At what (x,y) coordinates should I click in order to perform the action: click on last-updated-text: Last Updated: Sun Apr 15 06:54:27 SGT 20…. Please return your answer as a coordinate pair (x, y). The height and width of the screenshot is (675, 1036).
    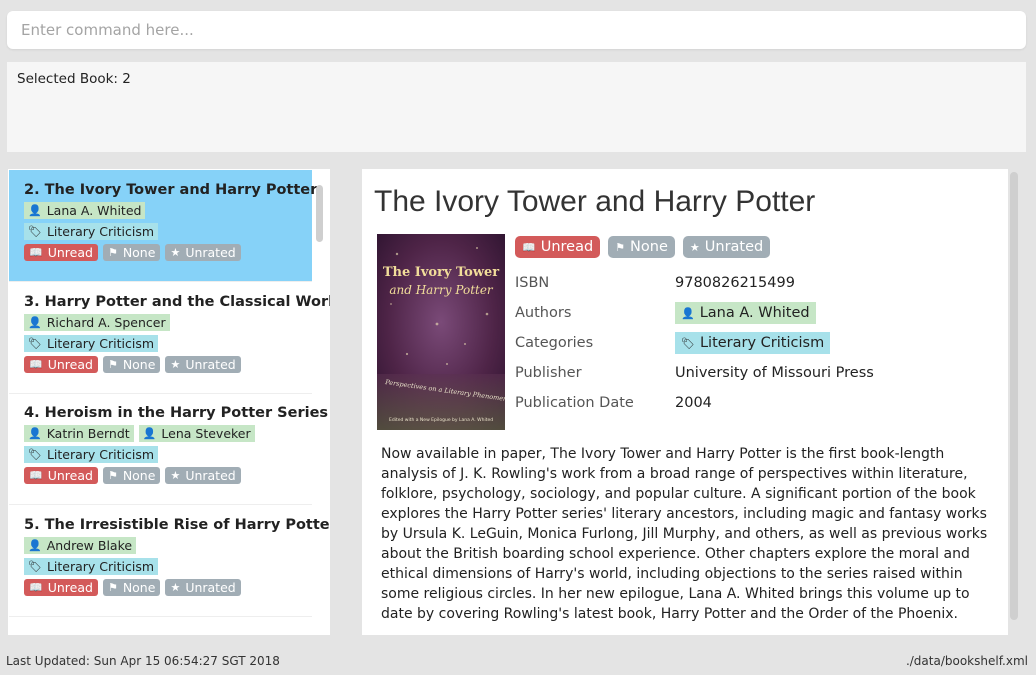
    Looking at the image, I should click on (143, 661).